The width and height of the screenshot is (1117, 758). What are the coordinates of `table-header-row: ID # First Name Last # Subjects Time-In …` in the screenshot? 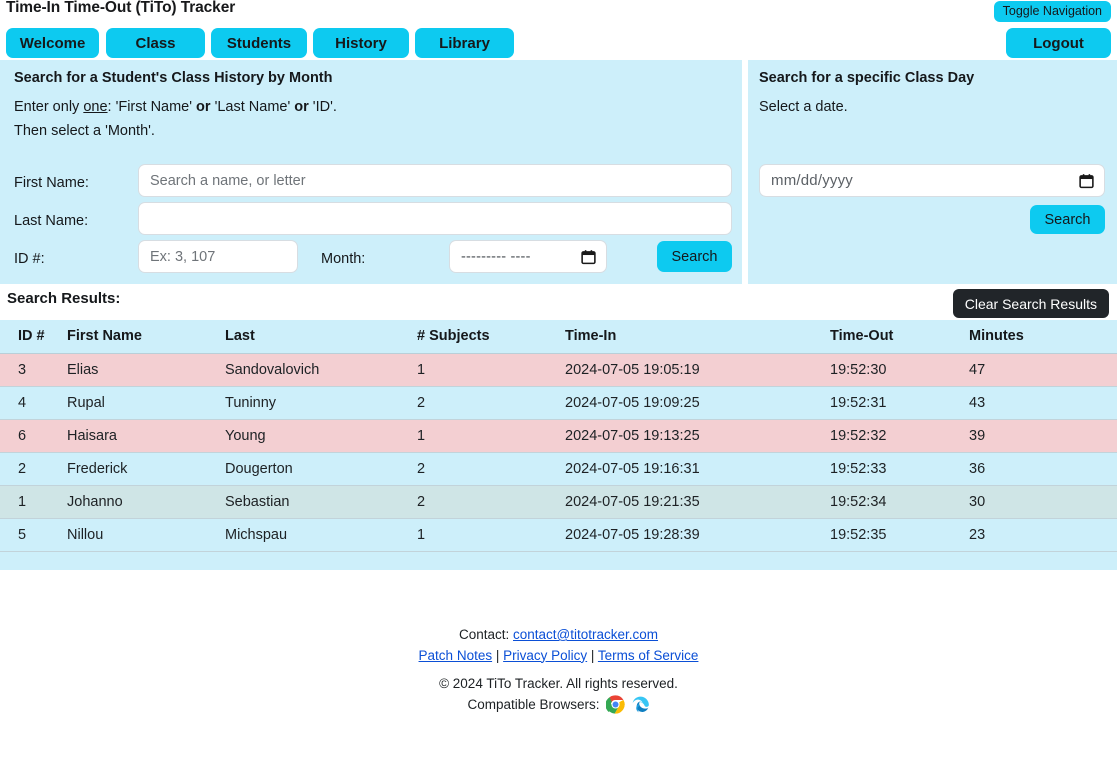 It's located at (558, 337).